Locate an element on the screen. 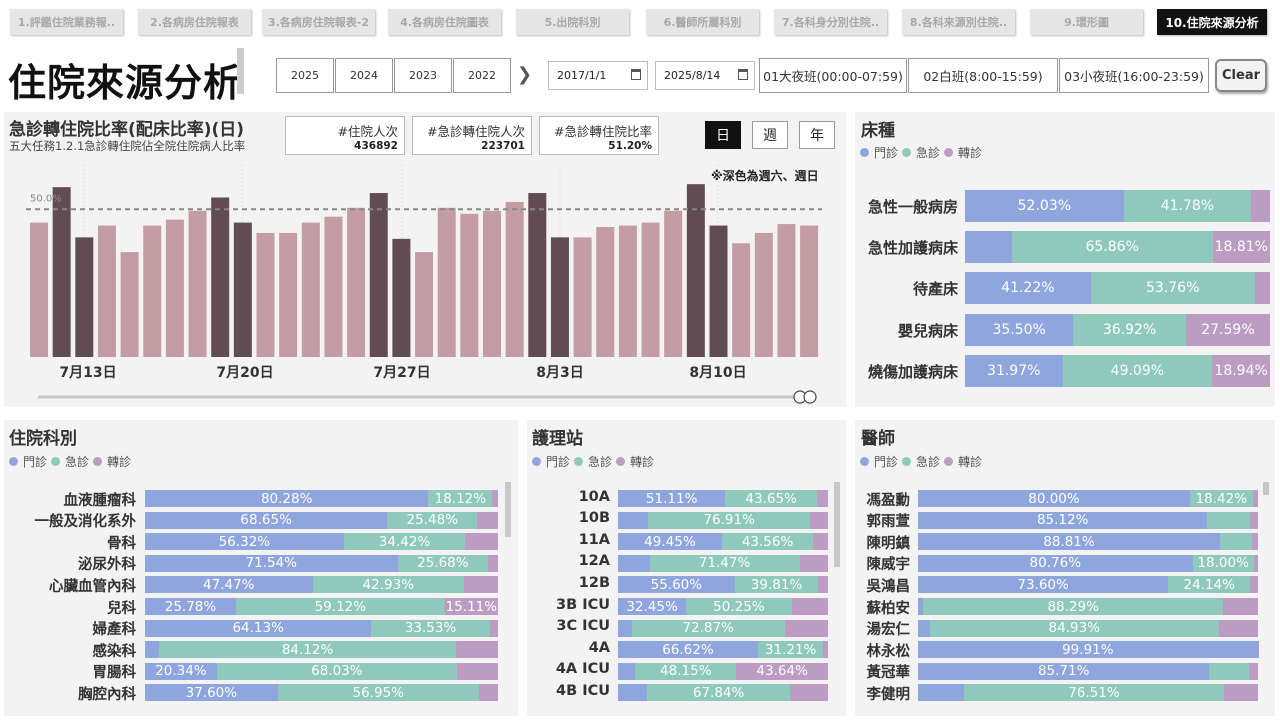 Image resolution: width=1280 pixels, height=720 pixels. date-to-field: 2025/8/14 is located at coordinates (705, 75).